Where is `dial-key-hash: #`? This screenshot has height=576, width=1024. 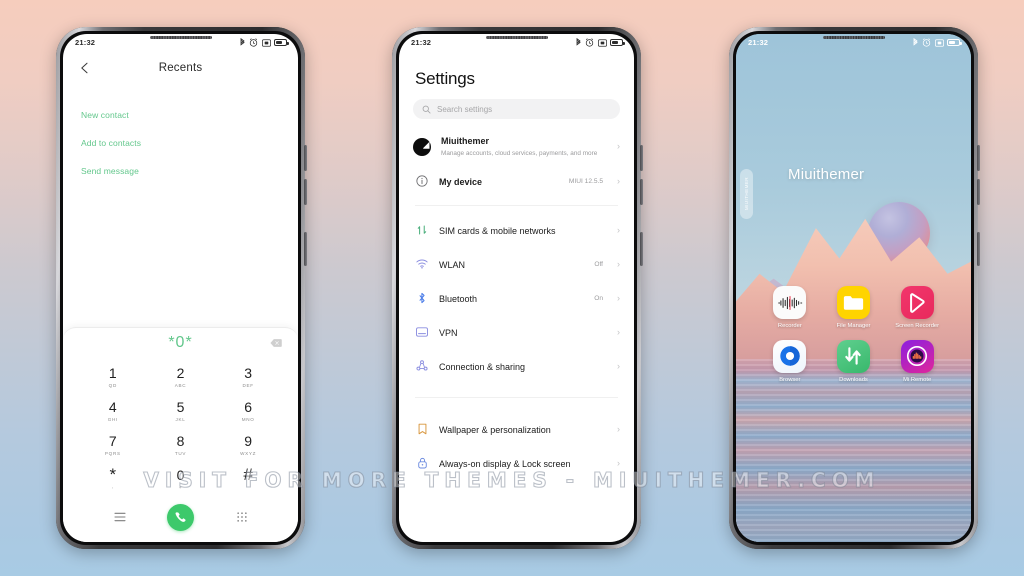
dial-key-hash: # is located at coordinates (248, 479).